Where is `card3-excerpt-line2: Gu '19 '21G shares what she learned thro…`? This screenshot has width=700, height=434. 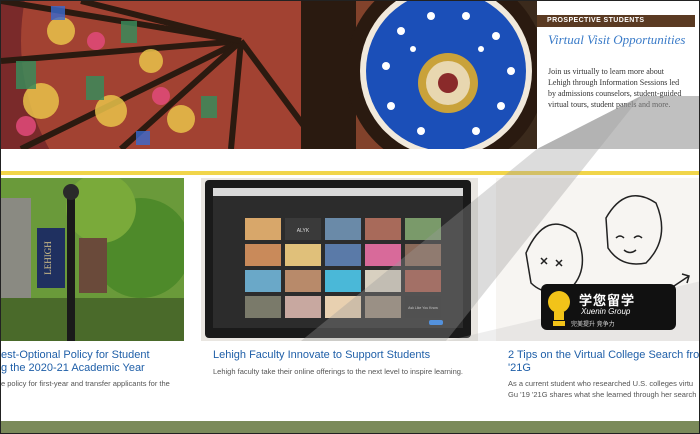
card3-excerpt-line2: Gu '19 '21G shares what she learned thro… is located at coordinates (602, 394).